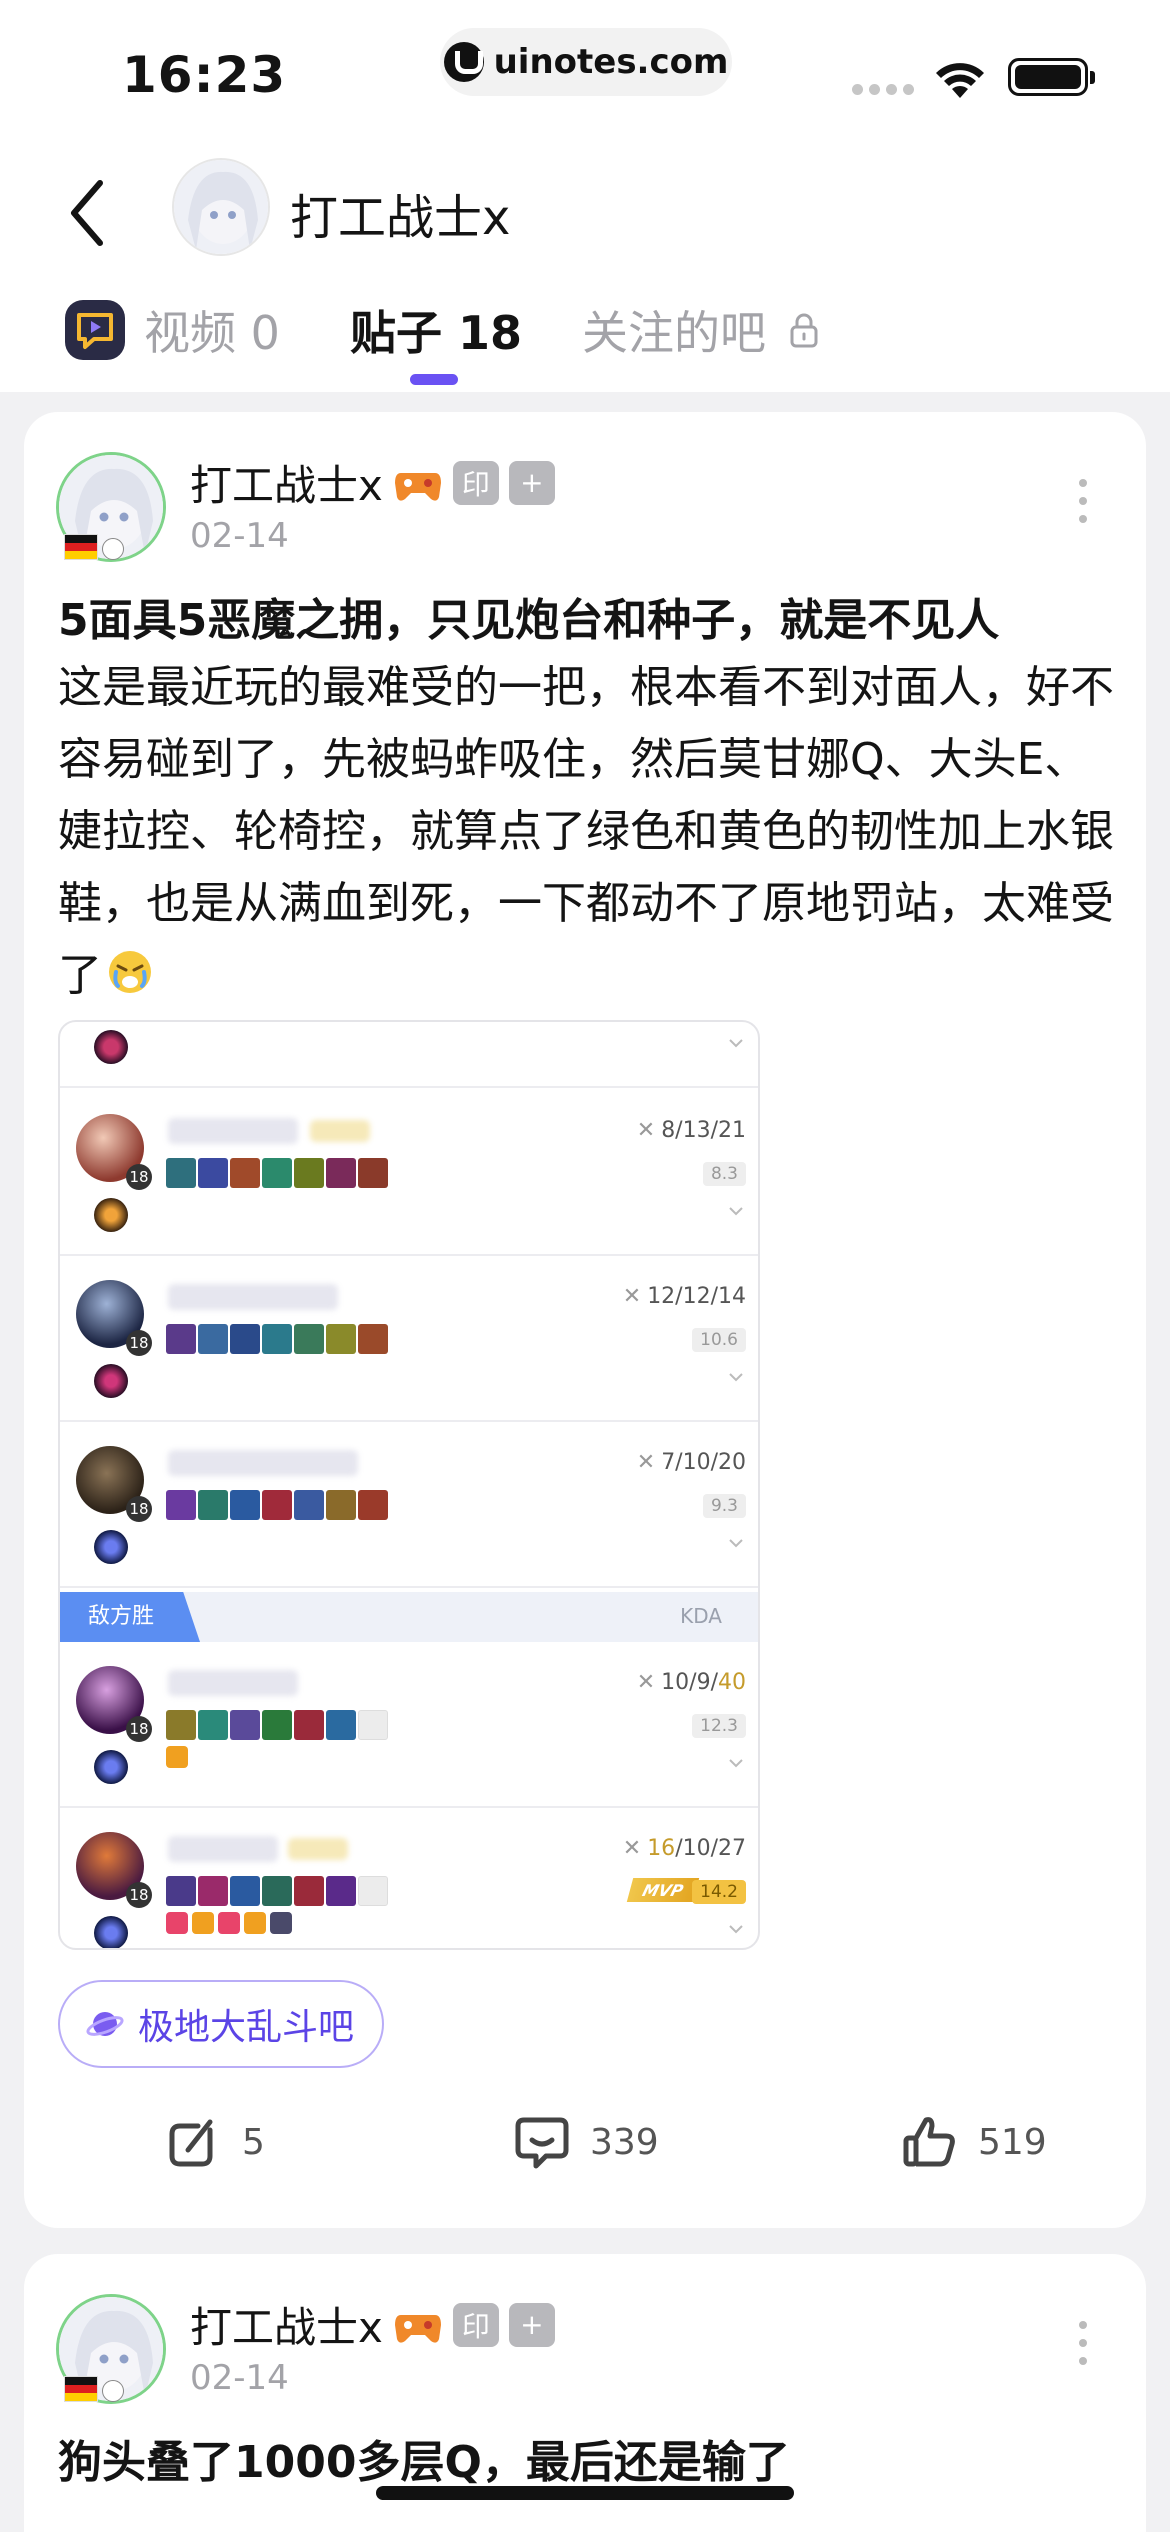  Describe the element at coordinates (663, 1890) in the screenshot. I see `mvp-badge: MVP` at that location.